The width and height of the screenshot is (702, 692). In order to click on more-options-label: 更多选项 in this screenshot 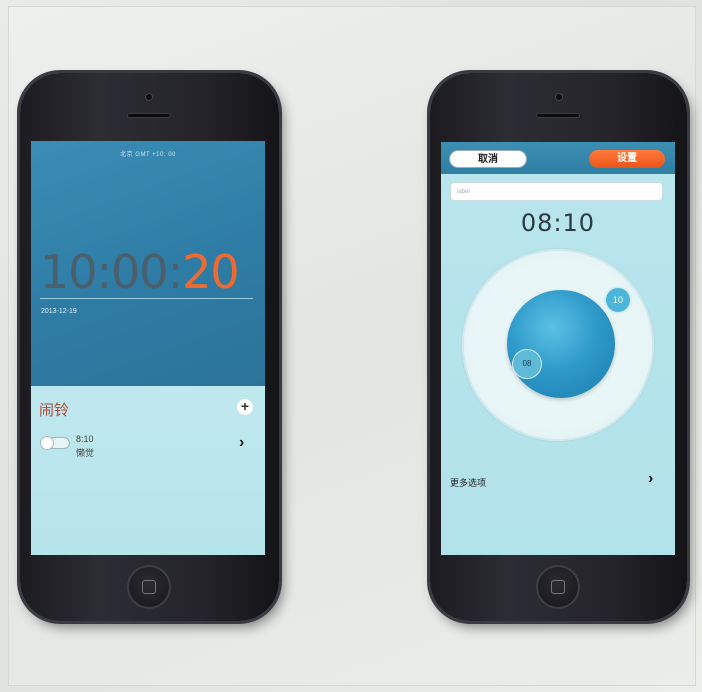, I will do `click(468, 482)`.